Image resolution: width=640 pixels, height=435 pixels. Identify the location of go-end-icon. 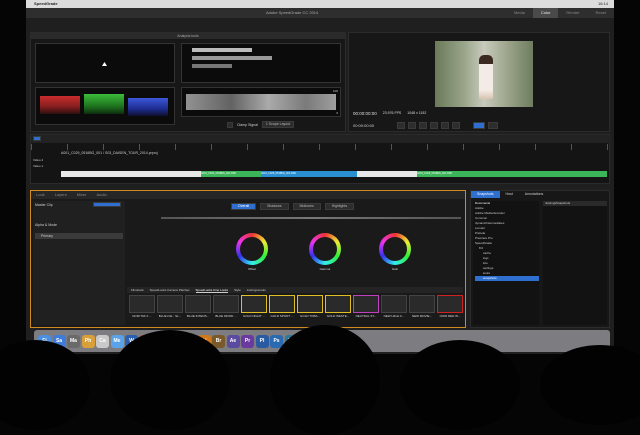
(445, 125).